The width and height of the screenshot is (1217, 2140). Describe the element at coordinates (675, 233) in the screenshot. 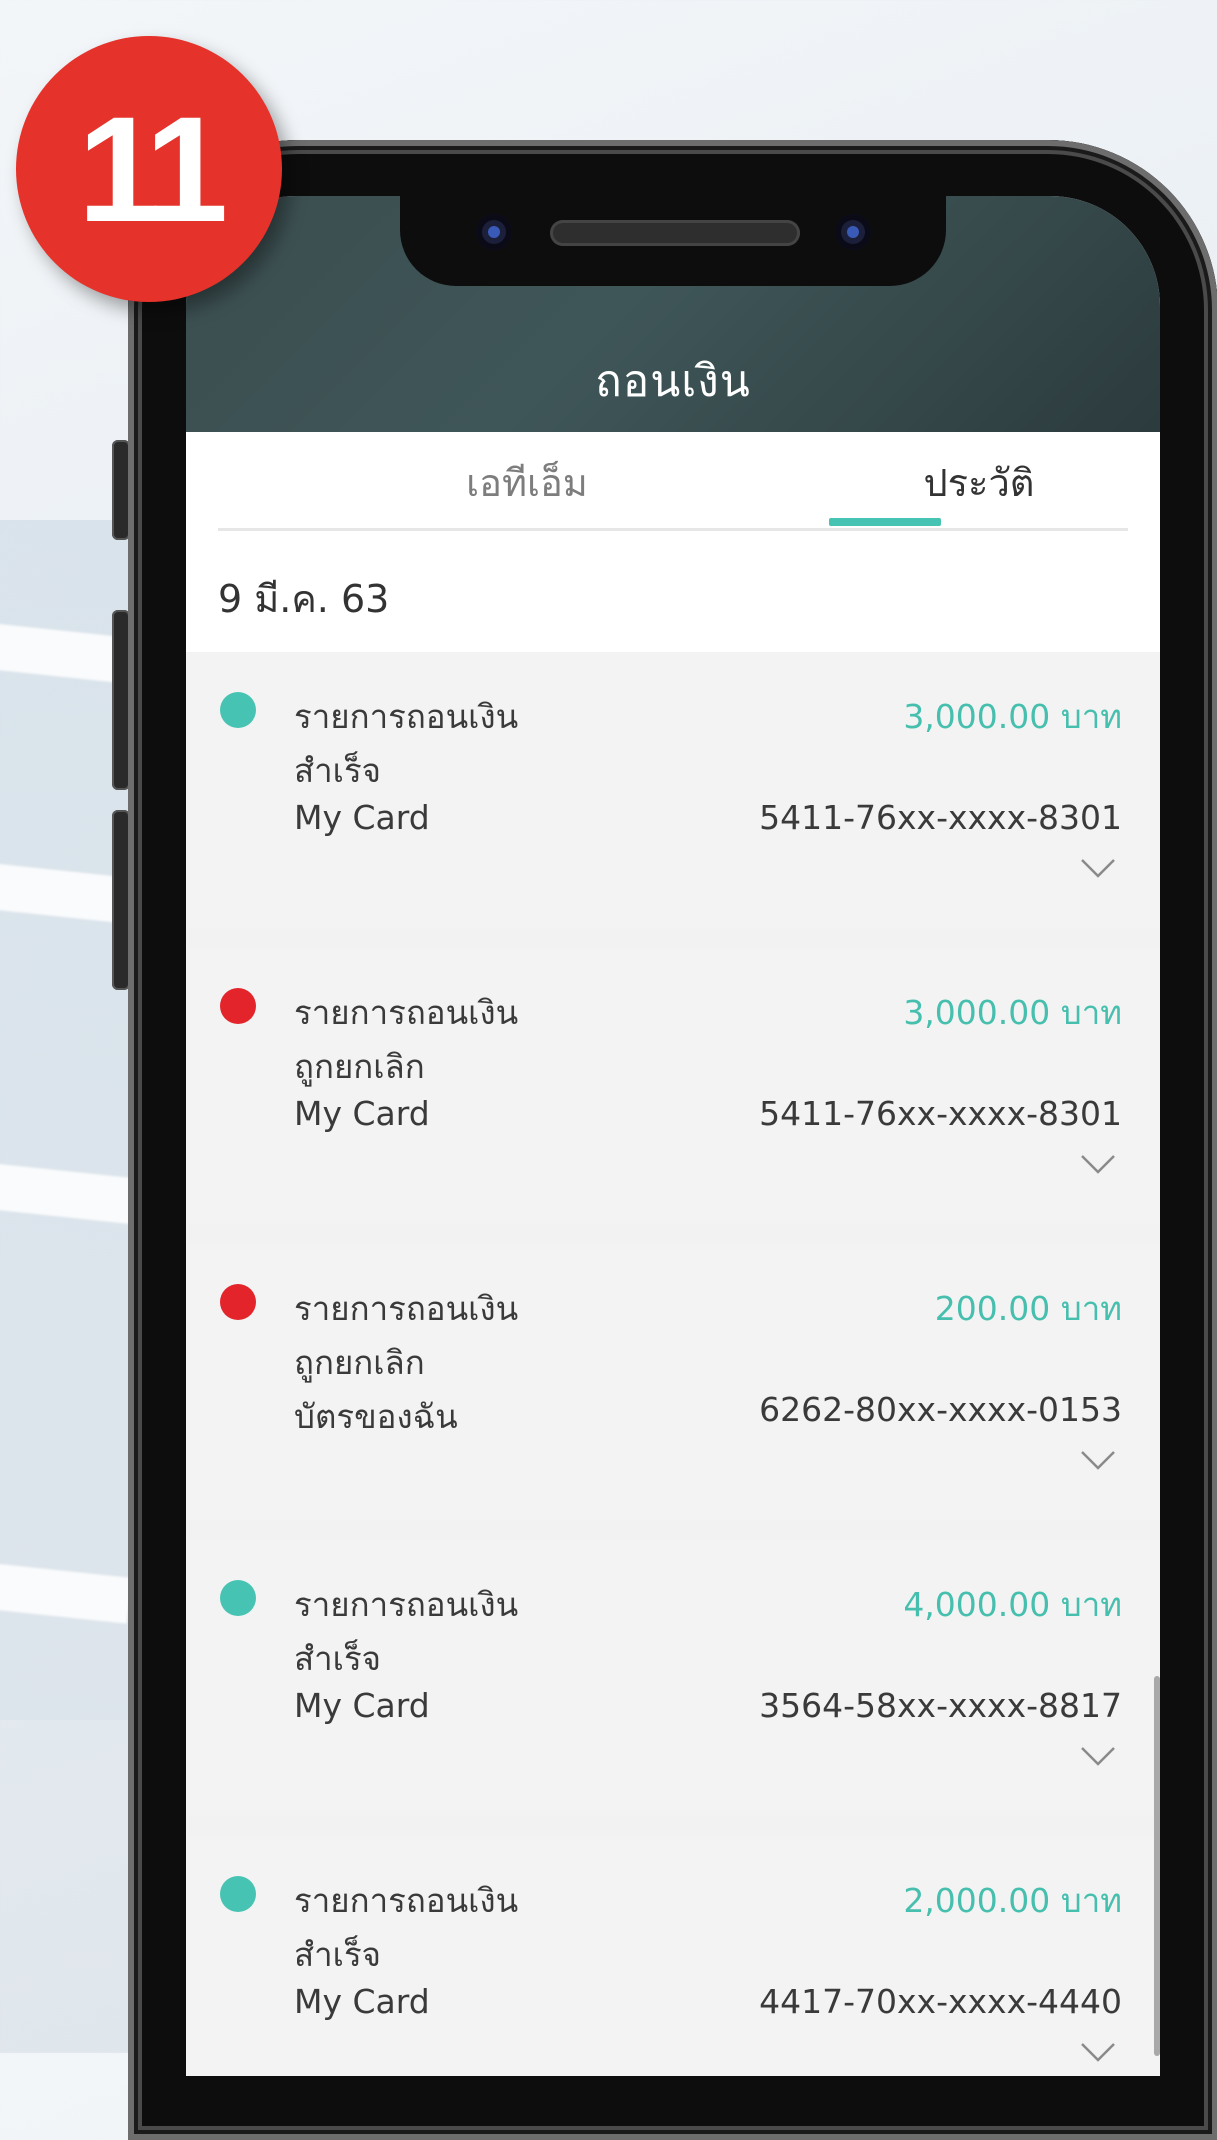

I see `speaker-grille` at that location.